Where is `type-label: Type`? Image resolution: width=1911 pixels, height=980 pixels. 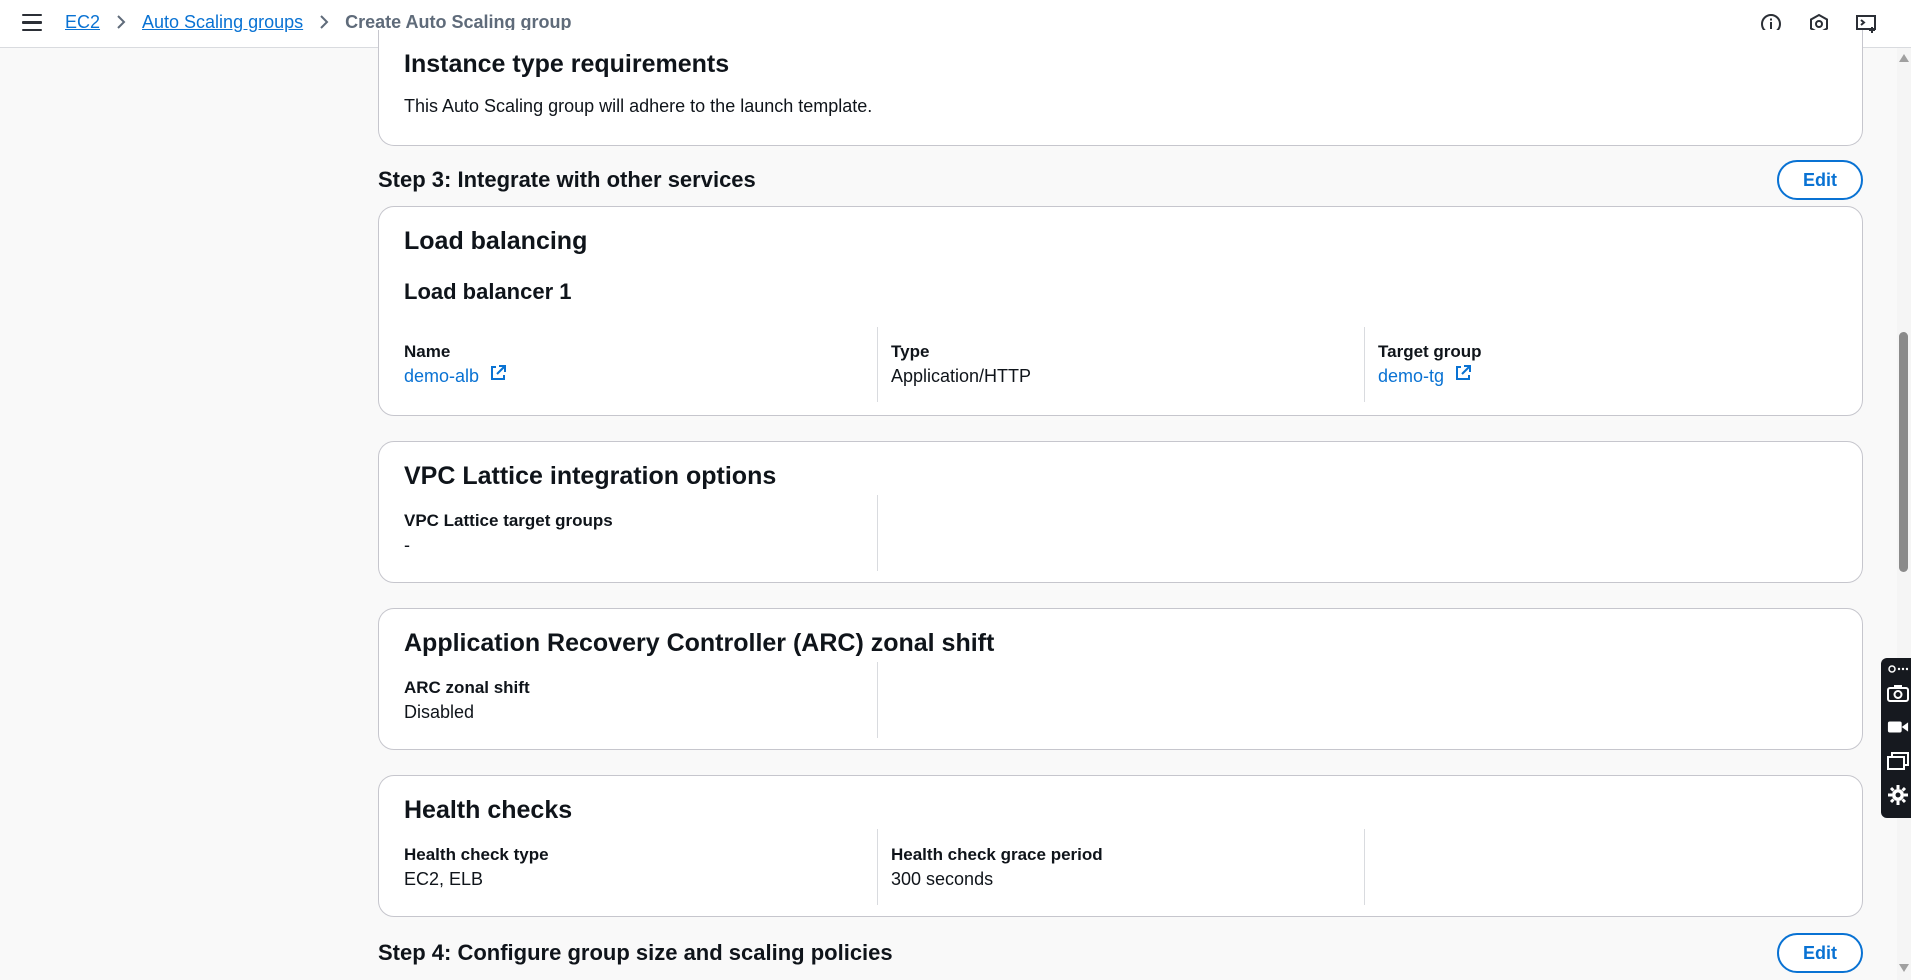
type-label: Type is located at coordinates (910, 351).